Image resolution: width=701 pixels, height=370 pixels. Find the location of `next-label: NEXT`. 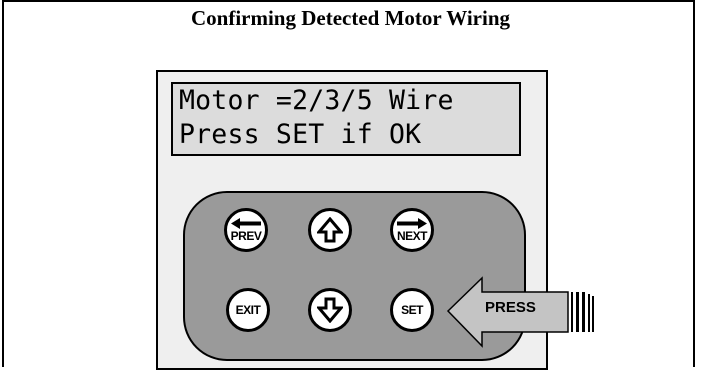

next-label: NEXT is located at coordinates (412, 235).